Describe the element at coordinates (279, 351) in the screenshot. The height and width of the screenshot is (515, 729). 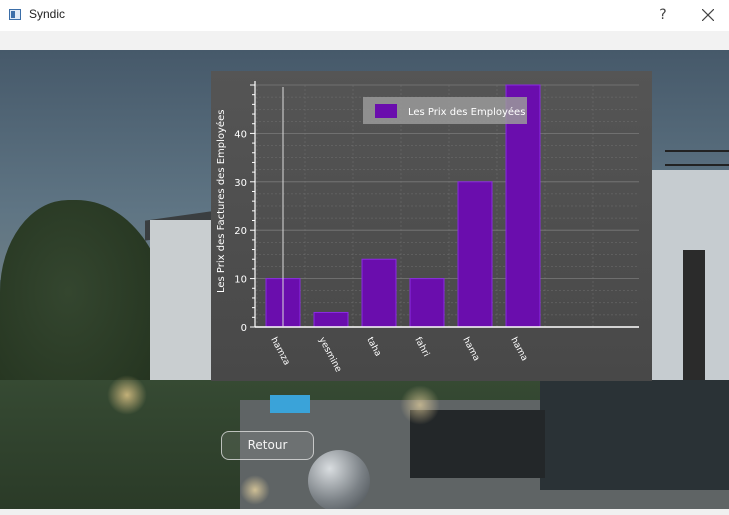
I see `x-tick-label: hamza` at that location.